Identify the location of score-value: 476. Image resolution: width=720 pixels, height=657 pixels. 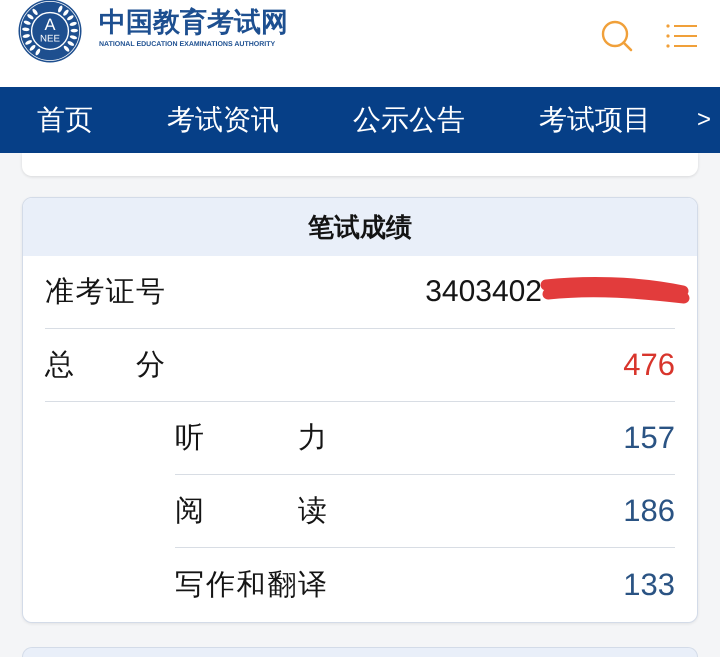
(649, 365).